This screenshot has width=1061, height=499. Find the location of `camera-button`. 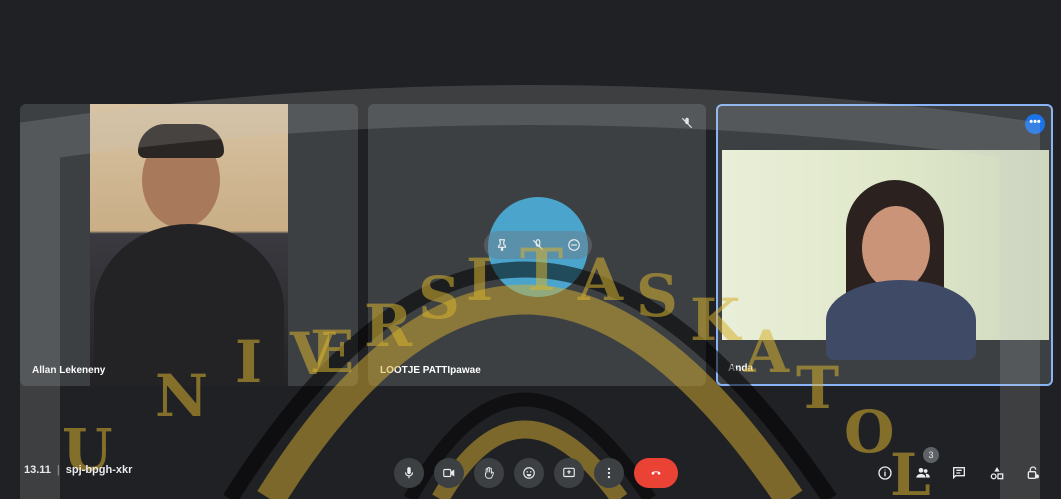

camera-button is located at coordinates (449, 473).